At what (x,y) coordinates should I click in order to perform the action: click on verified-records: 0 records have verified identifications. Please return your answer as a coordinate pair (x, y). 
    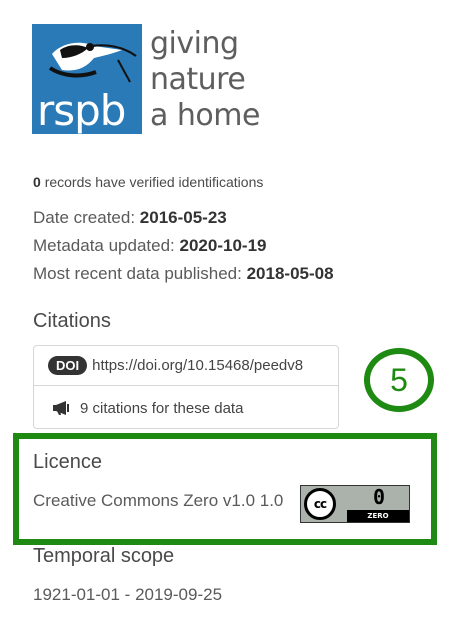
    Looking at the image, I should click on (148, 182).